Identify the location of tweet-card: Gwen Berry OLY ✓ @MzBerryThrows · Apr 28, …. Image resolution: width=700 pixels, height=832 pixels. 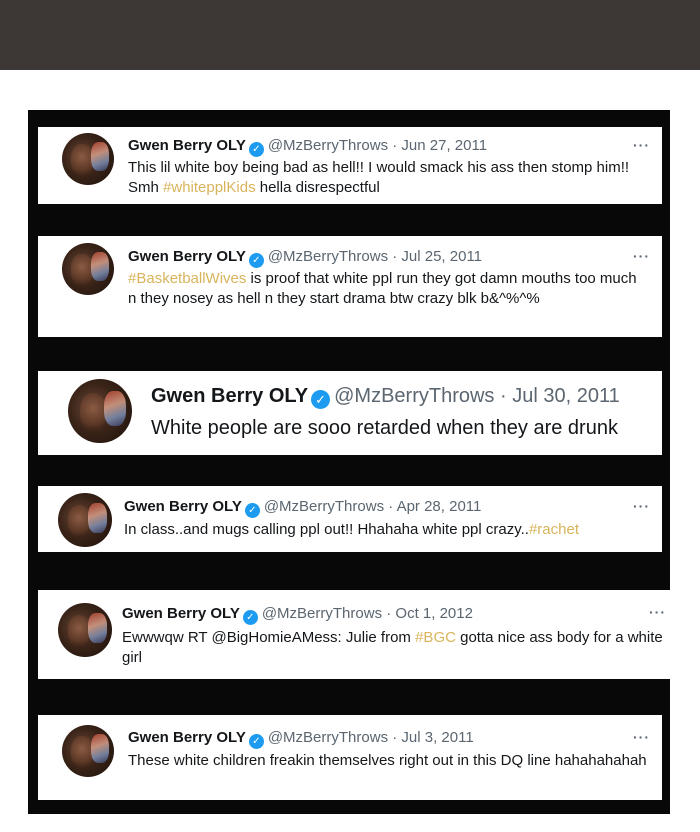
(350, 519).